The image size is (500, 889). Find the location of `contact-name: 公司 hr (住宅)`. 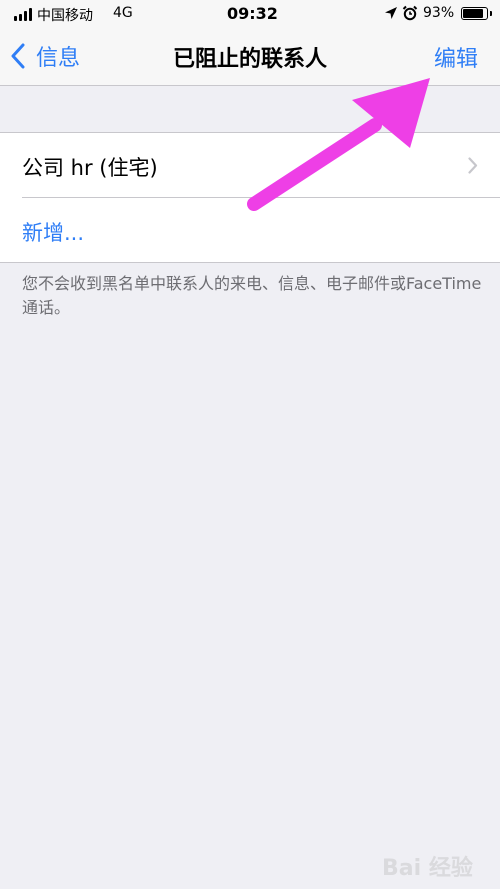

contact-name: 公司 hr (住宅) is located at coordinates (90, 168).